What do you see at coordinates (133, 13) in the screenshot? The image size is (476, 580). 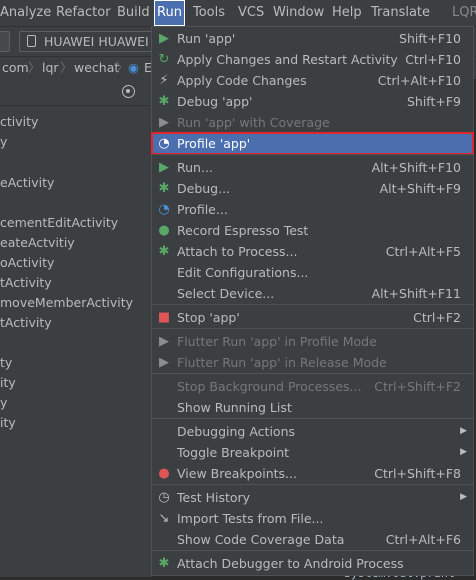 I see `menu-build: Build` at bounding box center [133, 13].